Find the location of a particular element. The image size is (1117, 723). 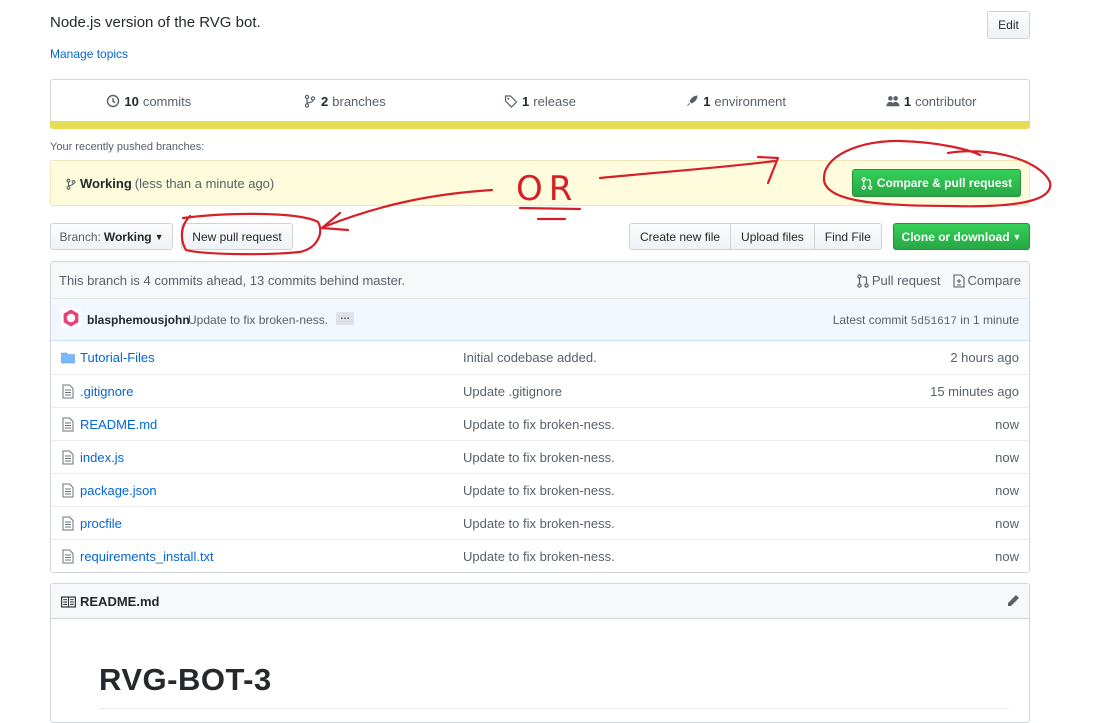

commits-link: 10 commits is located at coordinates (149, 101).